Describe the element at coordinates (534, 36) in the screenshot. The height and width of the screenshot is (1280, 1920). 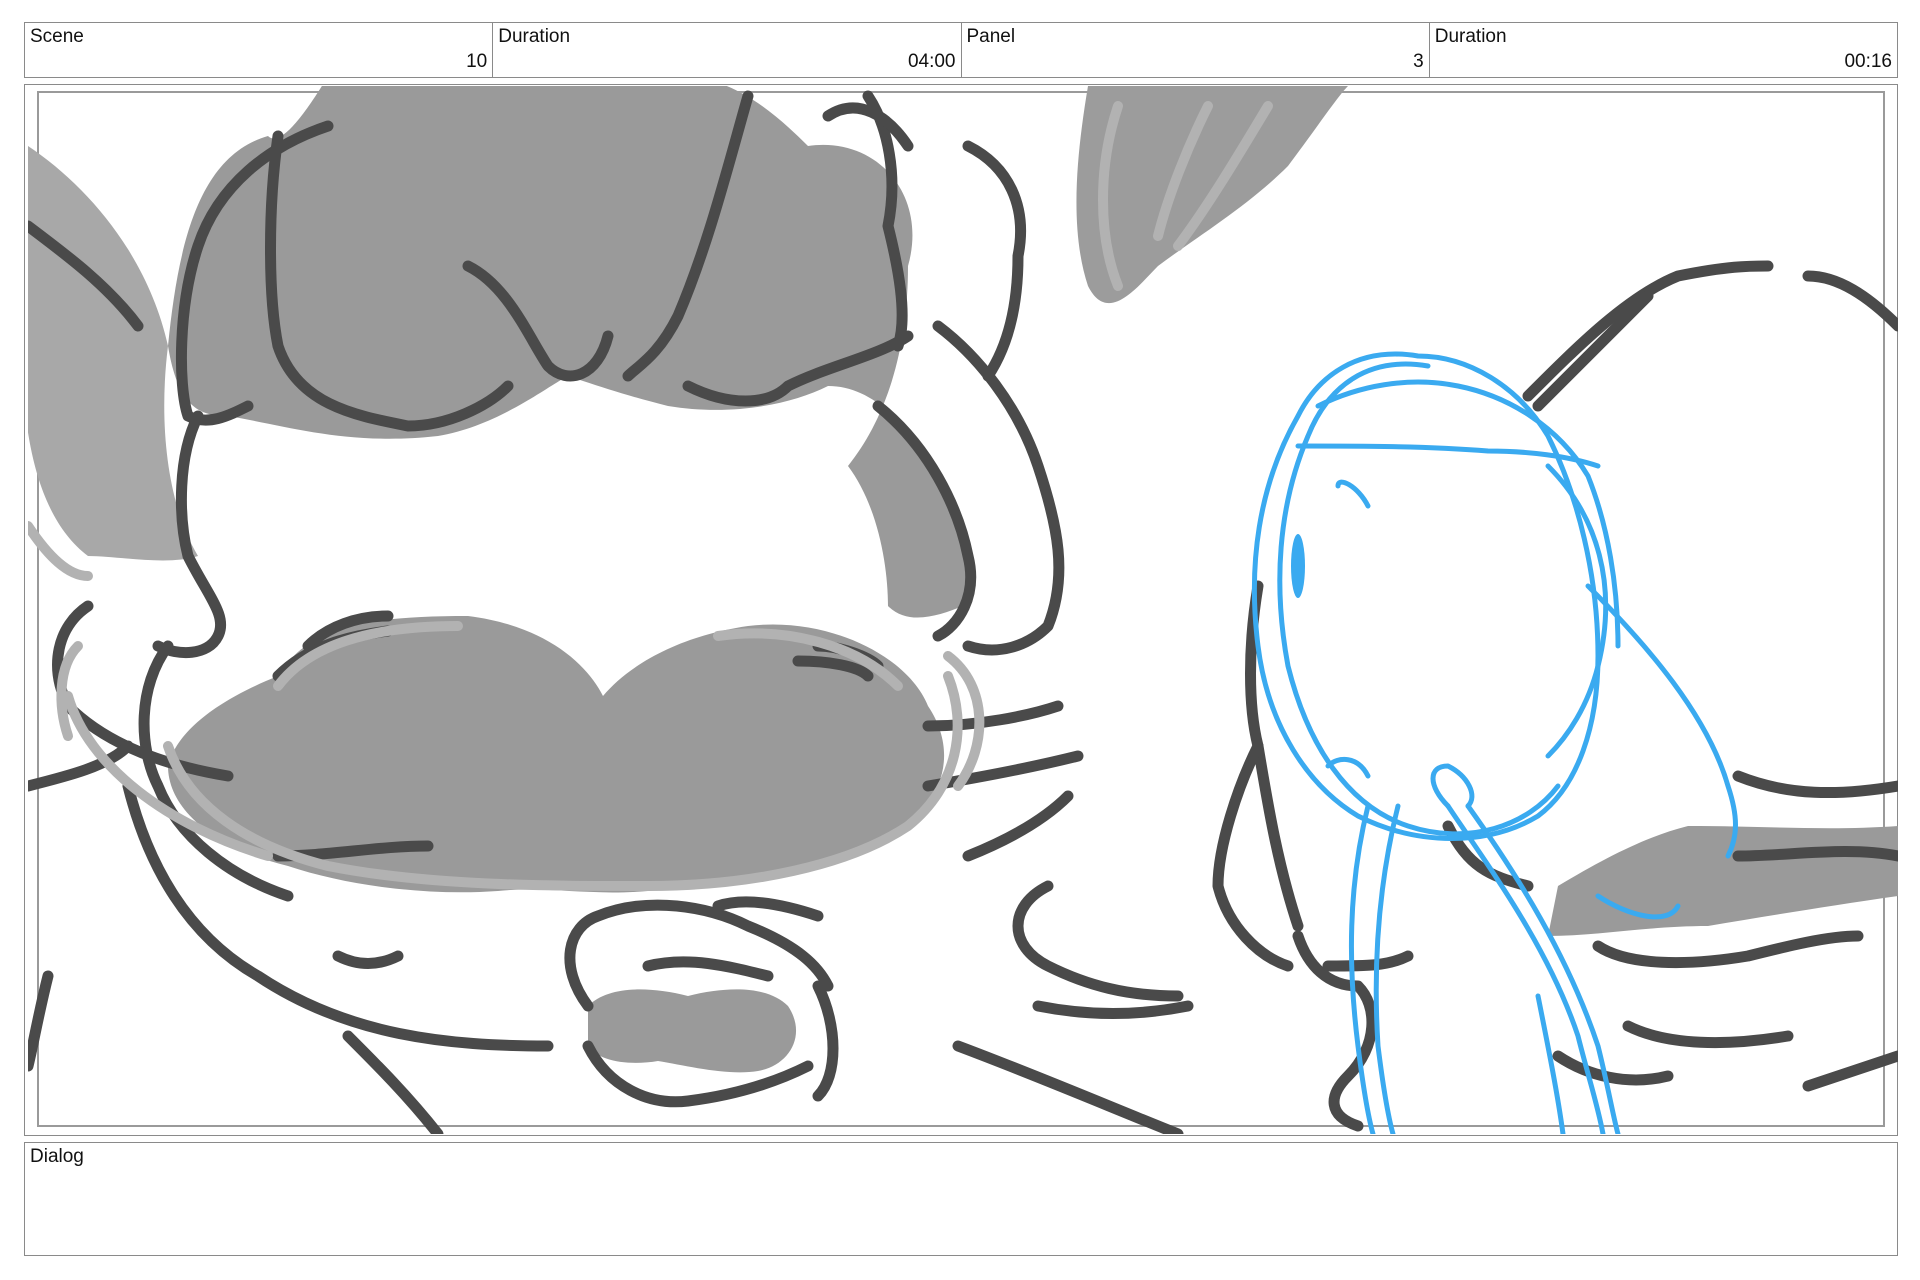
I see `scene-duration-label: Duration` at that location.